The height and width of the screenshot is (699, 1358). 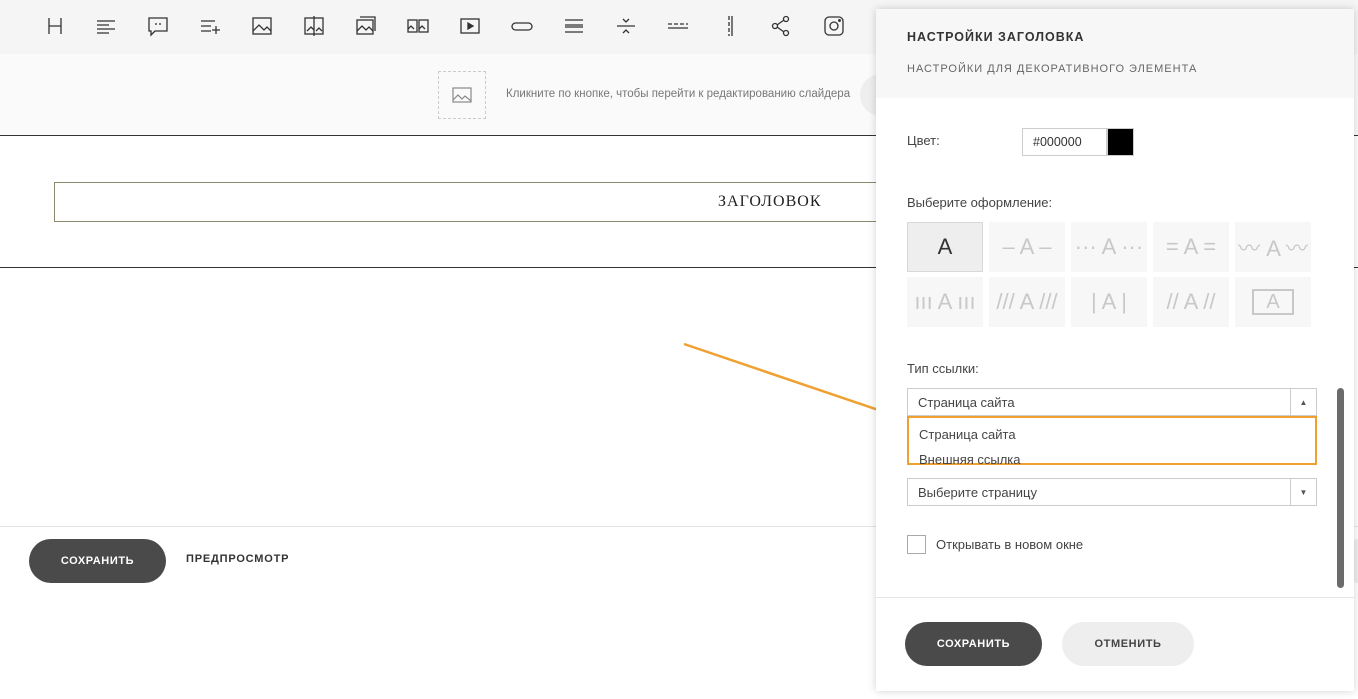 I want to click on panel-scrollbar, so click(x=1340, y=488).